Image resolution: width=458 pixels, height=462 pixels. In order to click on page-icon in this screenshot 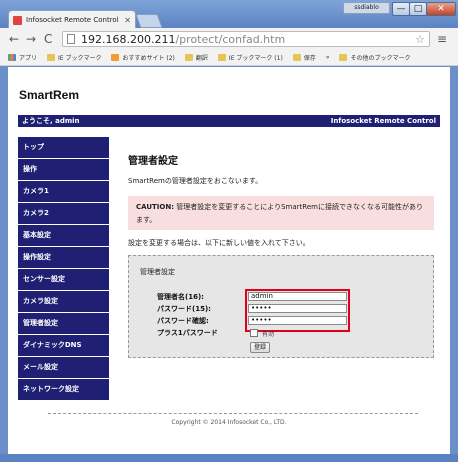, I will do `click(71, 39)`.